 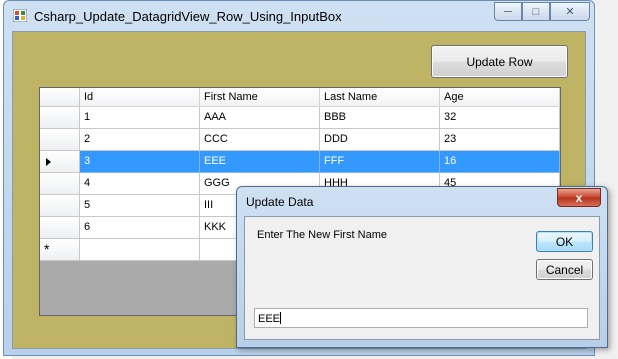 What do you see at coordinates (499, 61) in the screenshot?
I see `update-row-button: Update Row` at bounding box center [499, 61].